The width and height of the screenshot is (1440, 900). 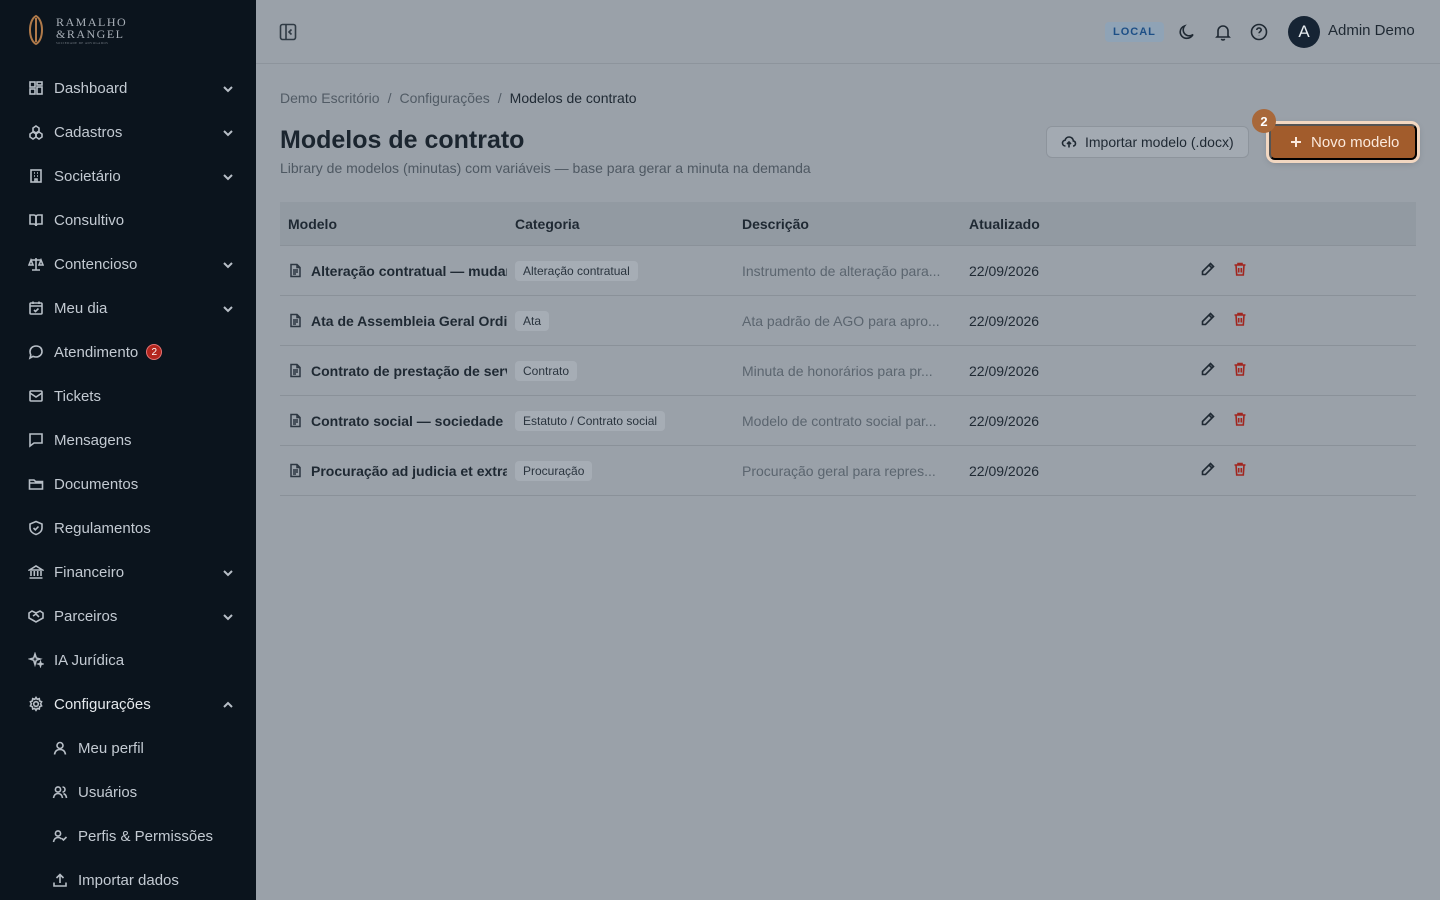 I want to click on model-name-cell: Contrato de prestação de serviços, so click(x=393, y=371).